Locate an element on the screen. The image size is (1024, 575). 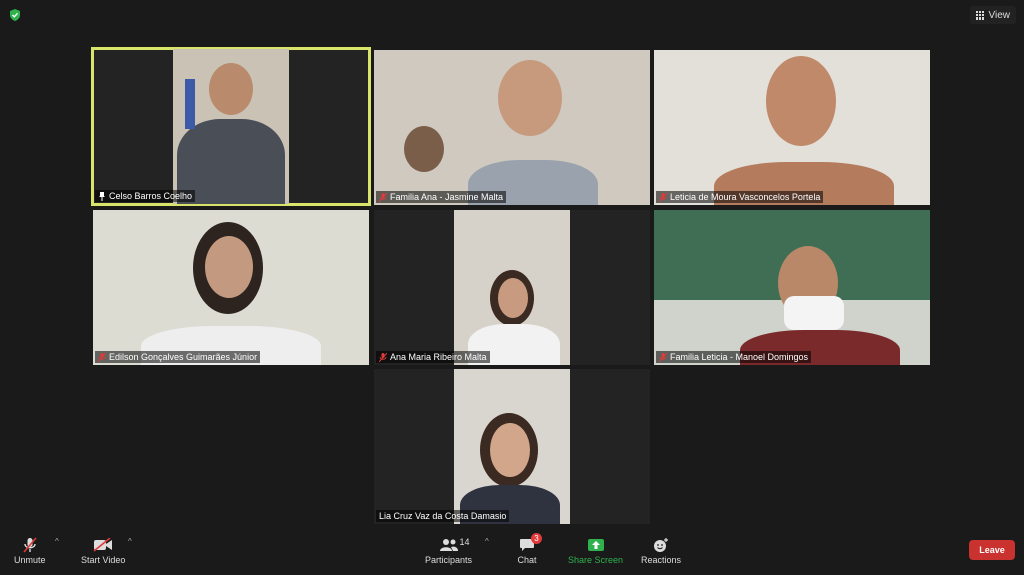
face-mask is located at coordinates (814, 313).